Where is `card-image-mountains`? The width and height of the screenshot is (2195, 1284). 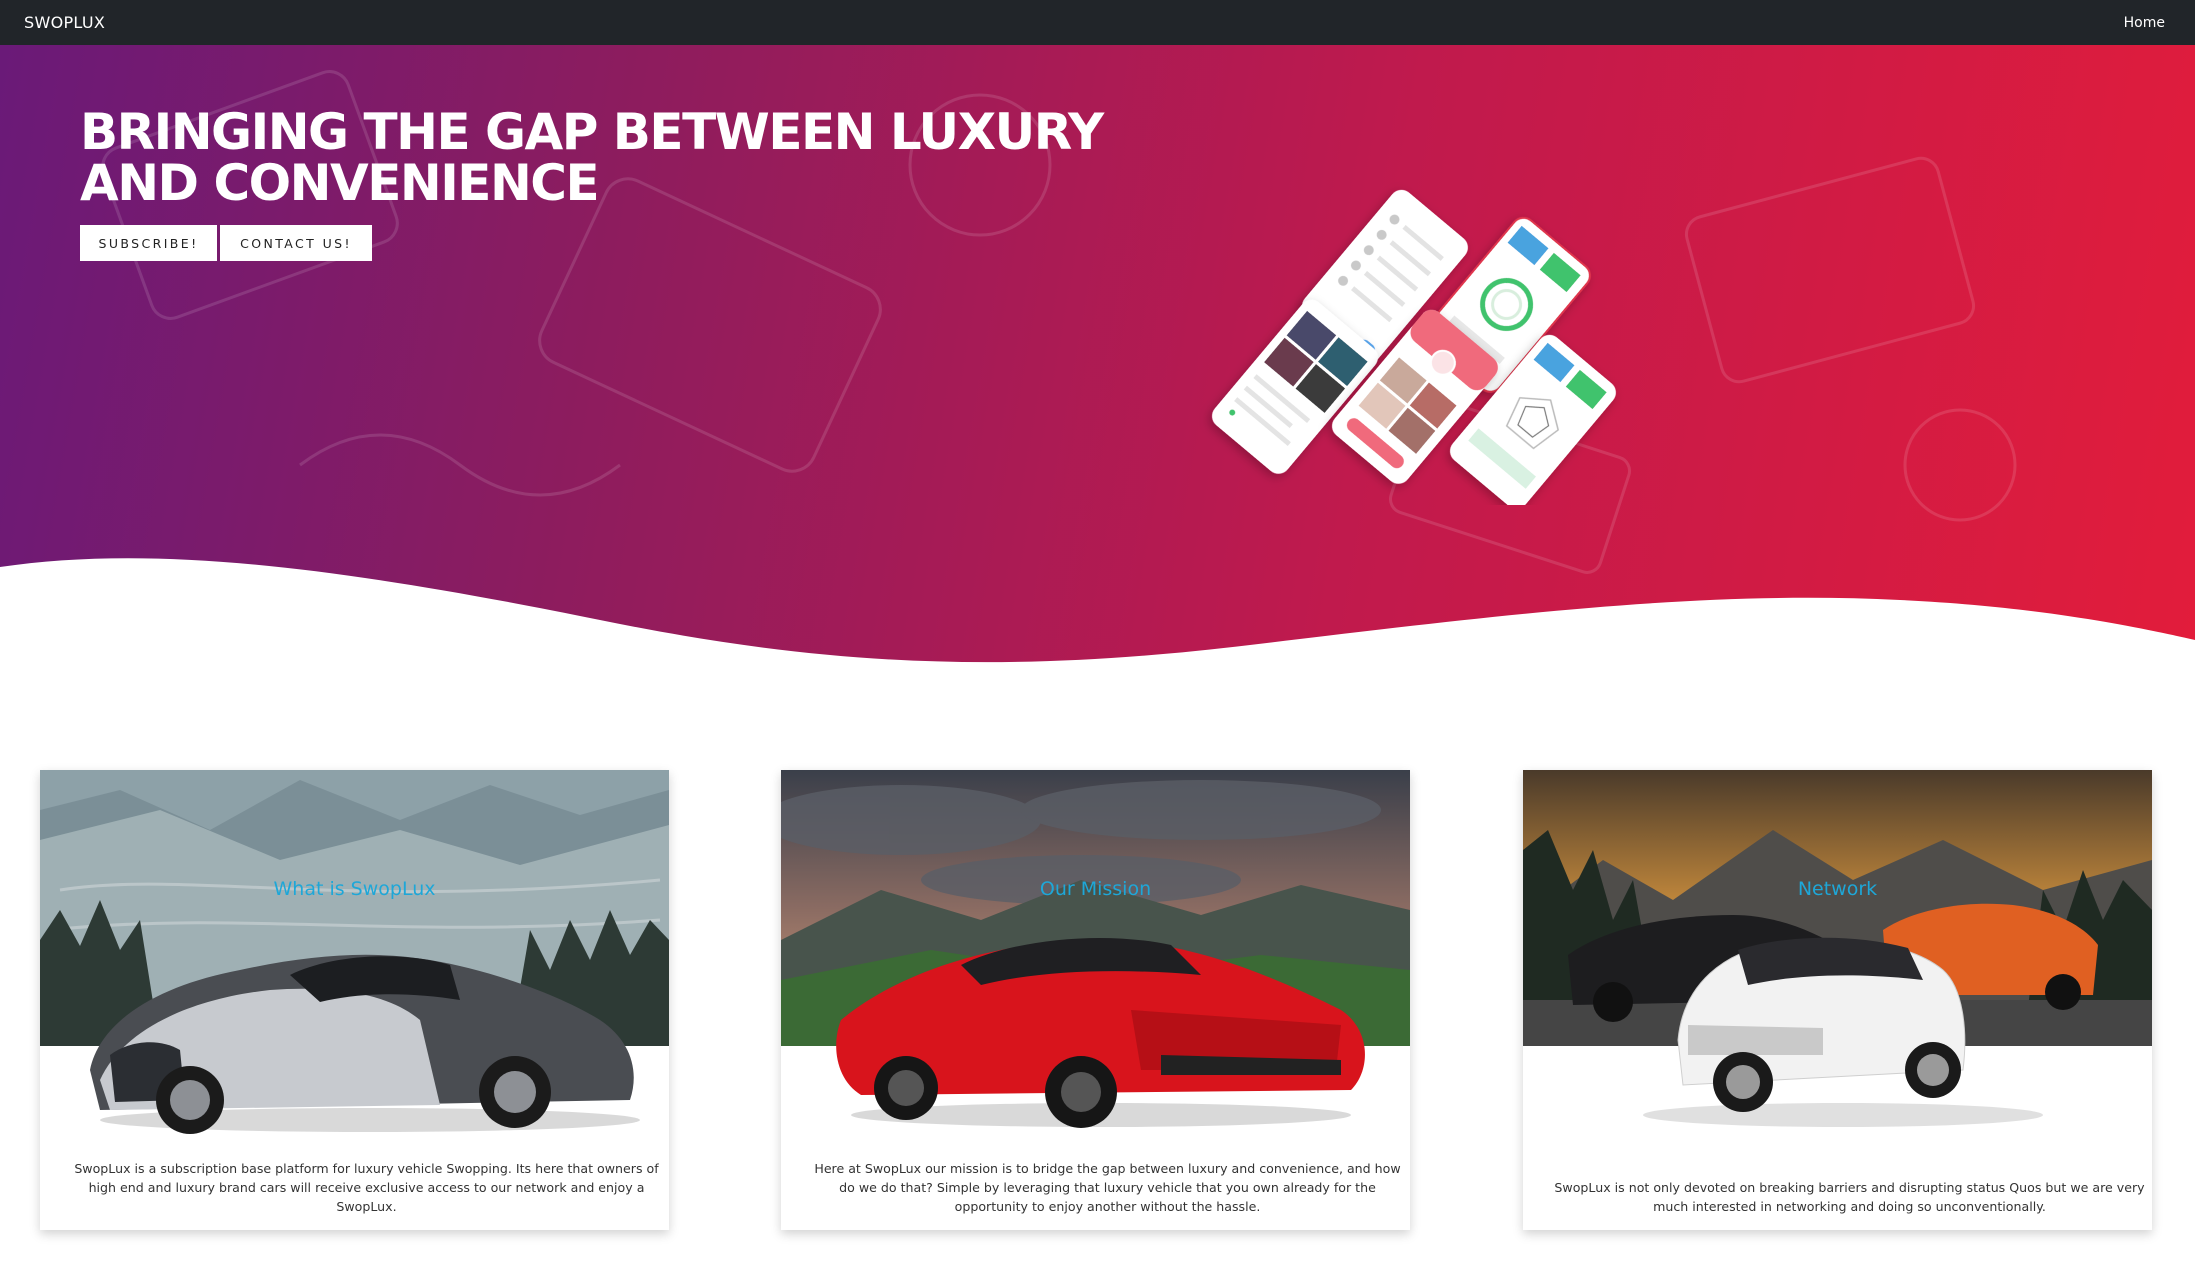 card-image-mountains is located at coordinates (354, 908).